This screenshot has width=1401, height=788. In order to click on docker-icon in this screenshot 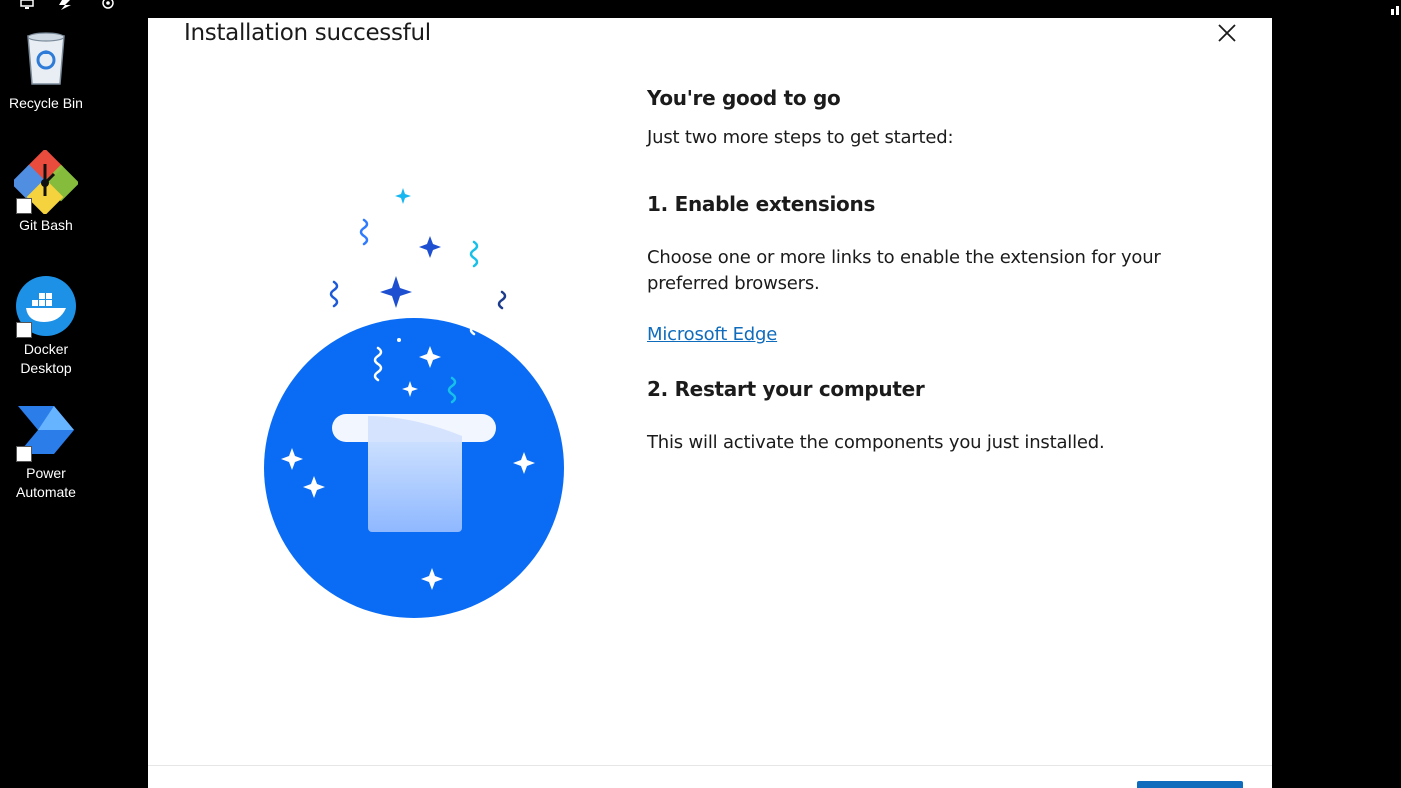, I will do `click(46, 306)`.